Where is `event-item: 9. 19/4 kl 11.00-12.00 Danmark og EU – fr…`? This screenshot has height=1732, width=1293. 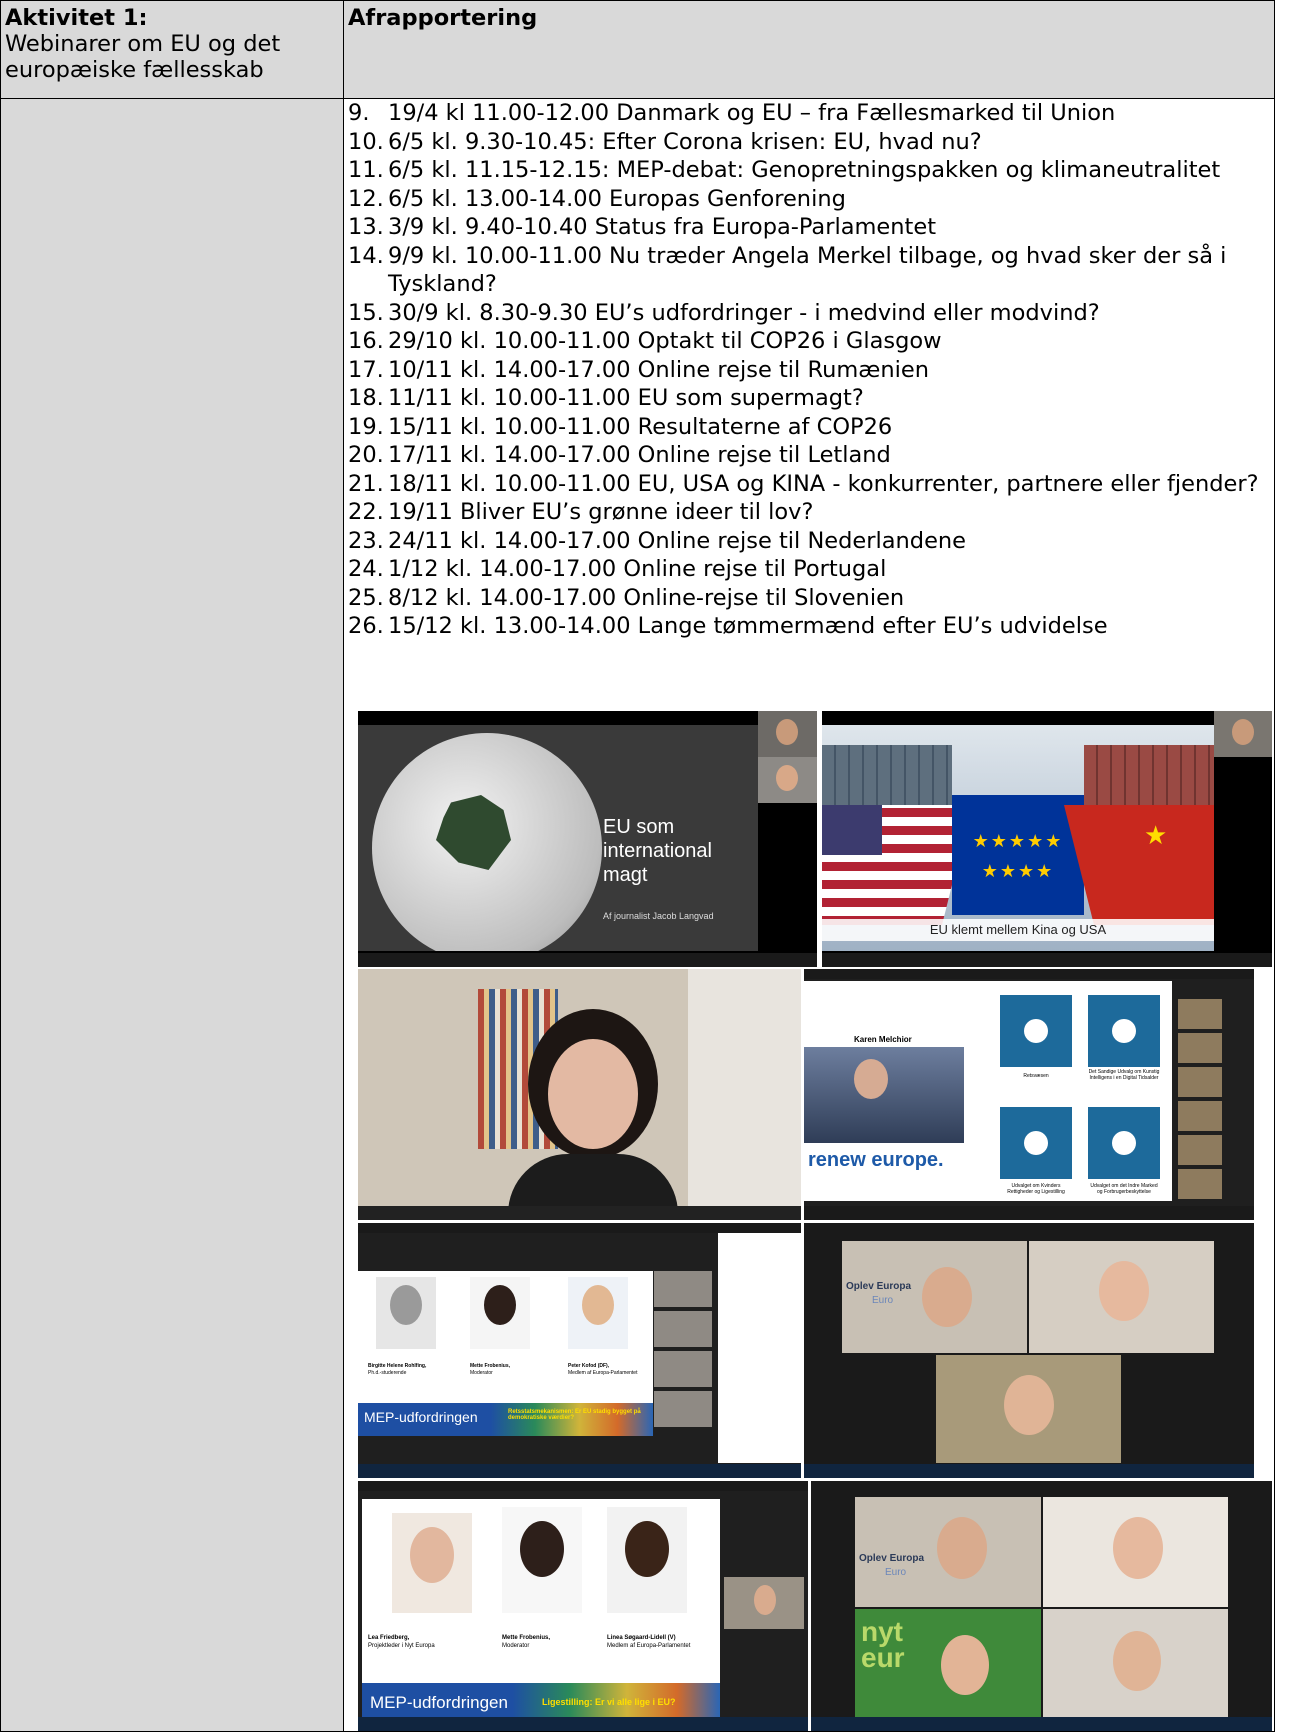 event-item: 9. 19/4 kl 11.00-12.00 Danmark og EU – fr… is located at coordinates (732, 113).